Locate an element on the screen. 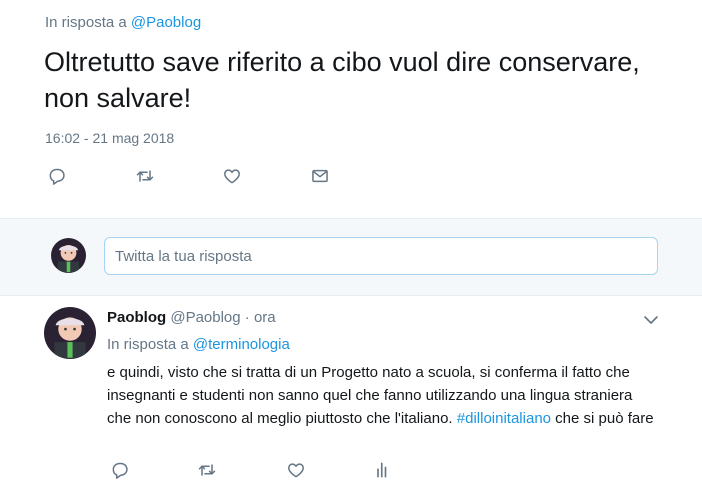 Image resolution: width=702 pixels, height=488 pixels. author-avatar is located at coordinates (70, 333).